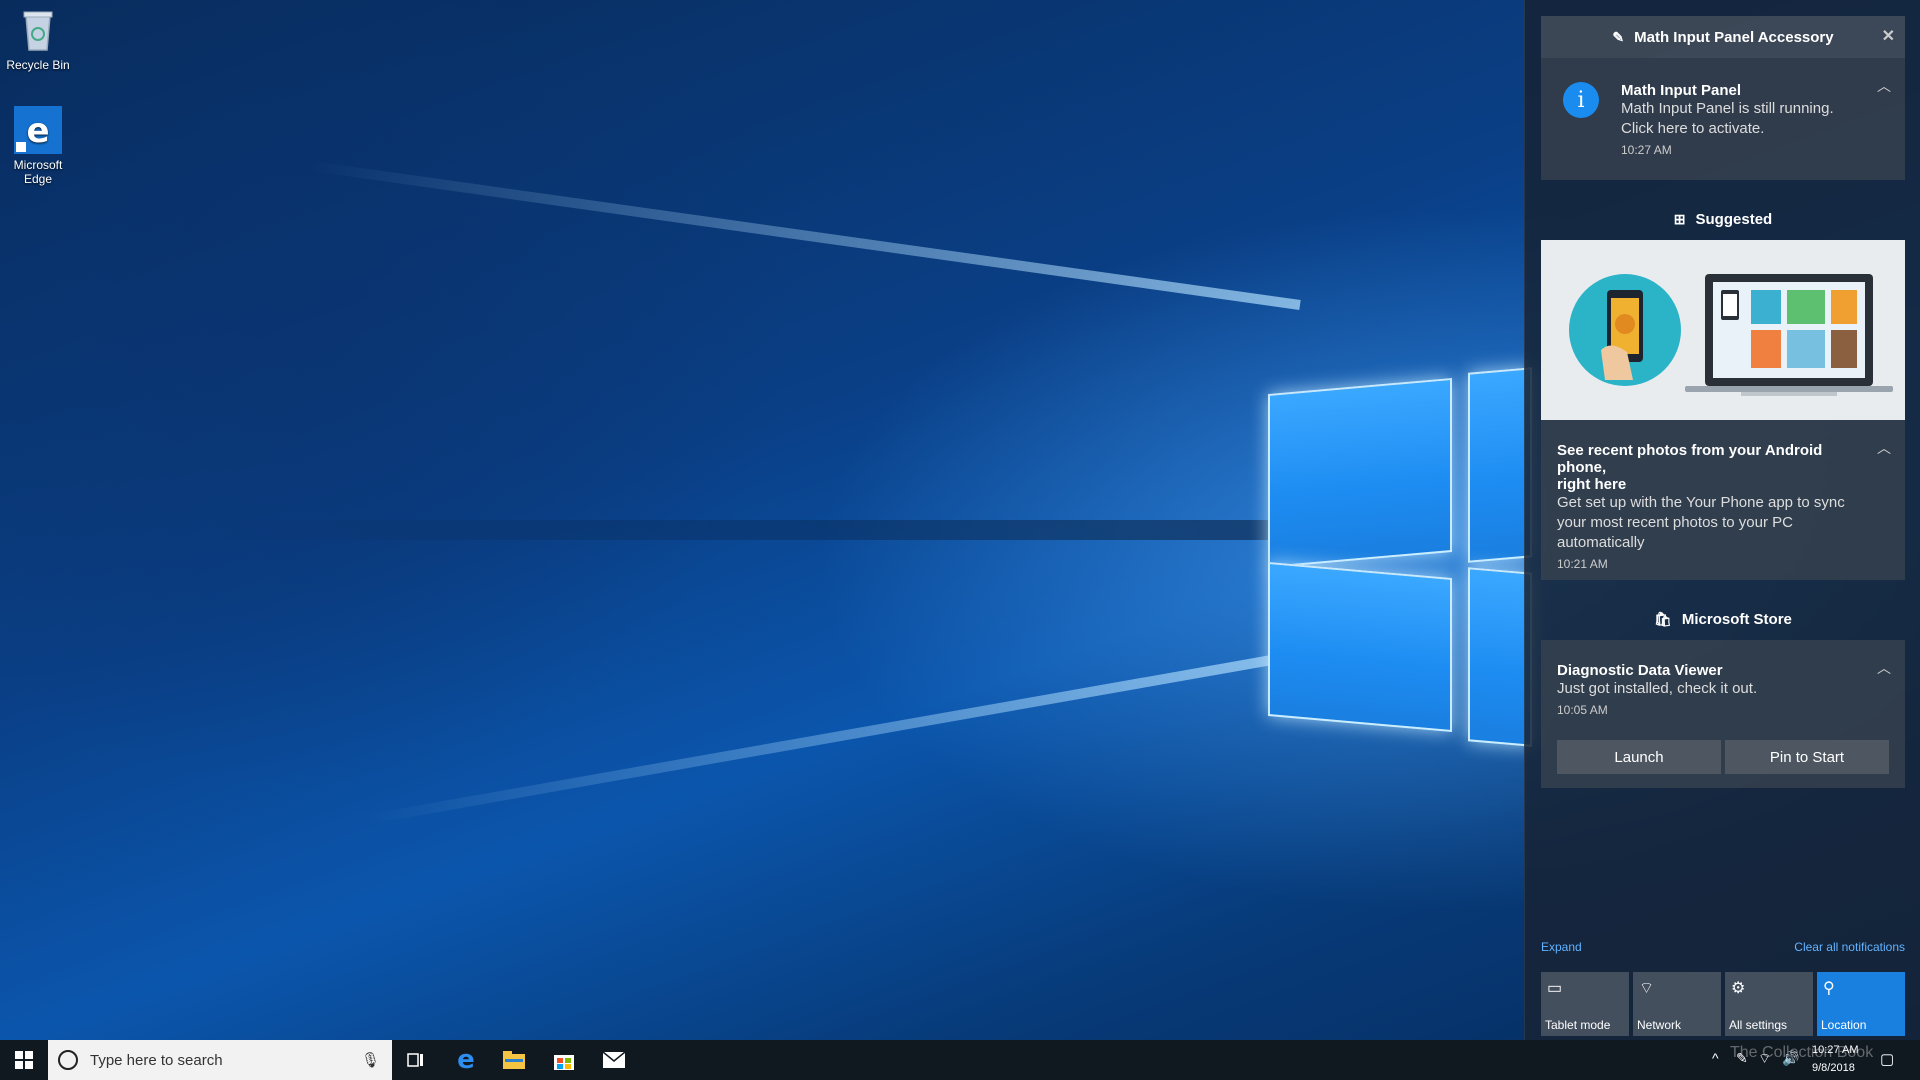  What do you see at coordinates (1675, 522) in the screenshot?
I see `notification-body: your most recent photos to your PC` at bounding box center [1675, 522].